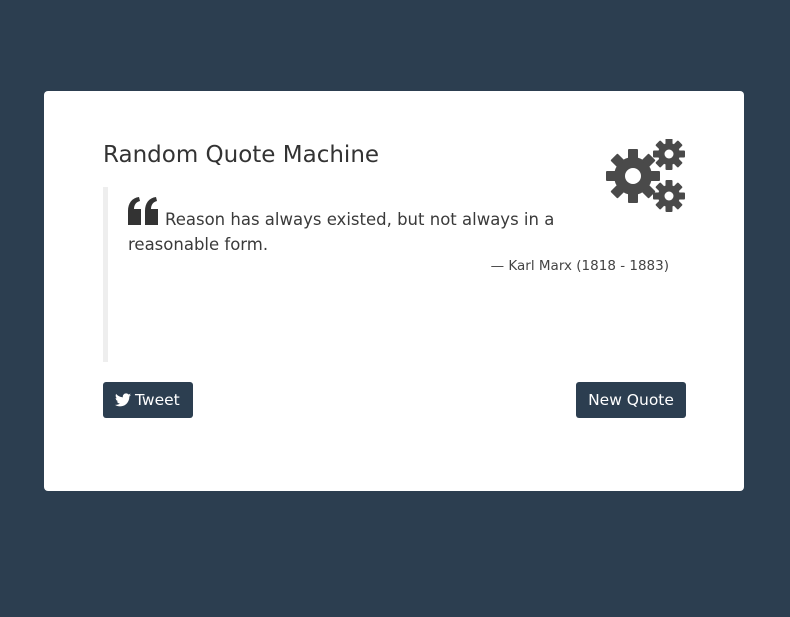 Image resolution: width=790 pixels, height=617 pixels. I want to click on new-quote-button: New Quote, so click(631, 400).